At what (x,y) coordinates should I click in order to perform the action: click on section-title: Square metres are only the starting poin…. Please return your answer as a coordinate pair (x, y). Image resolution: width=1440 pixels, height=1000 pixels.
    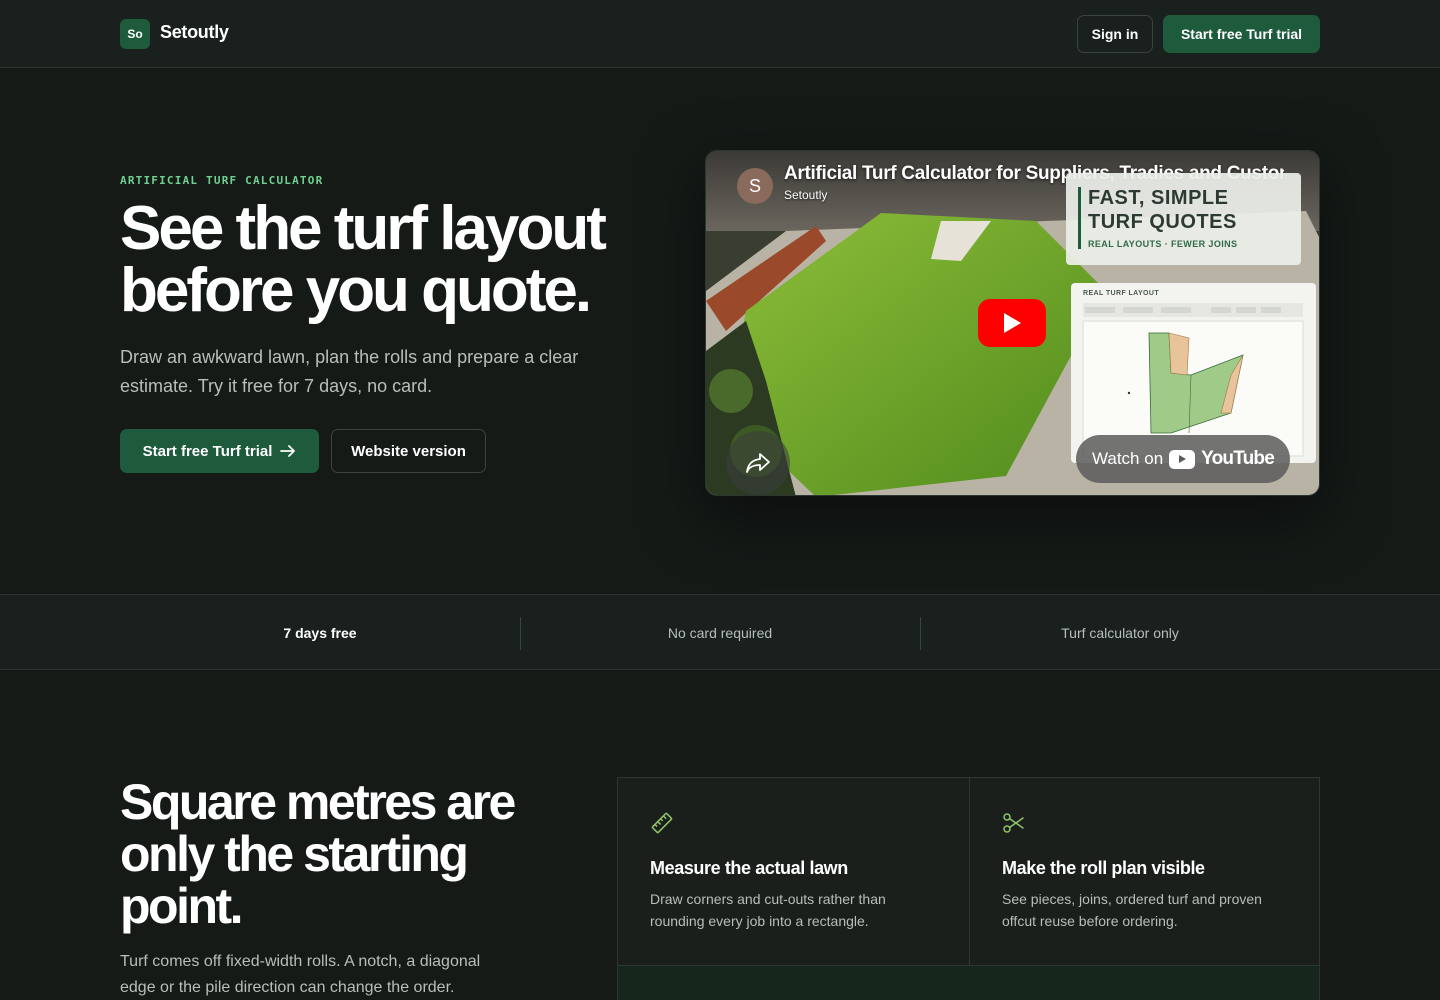
    Looking at the image, I should click on (318, 854).